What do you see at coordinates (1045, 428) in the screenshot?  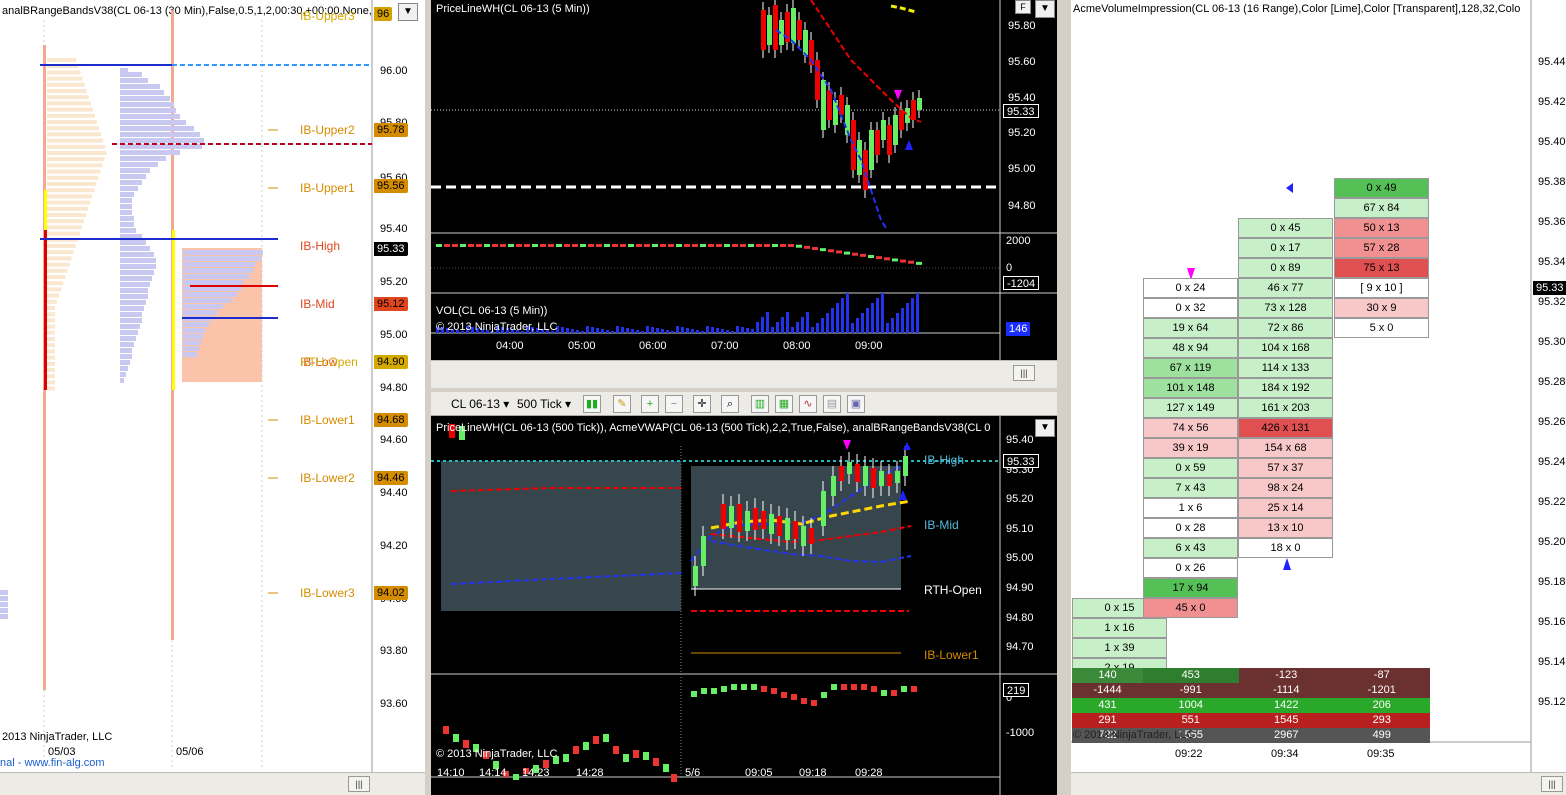 I see `bottom-mid-dropdown-button: ▼` at bounding box center [1045, 428].